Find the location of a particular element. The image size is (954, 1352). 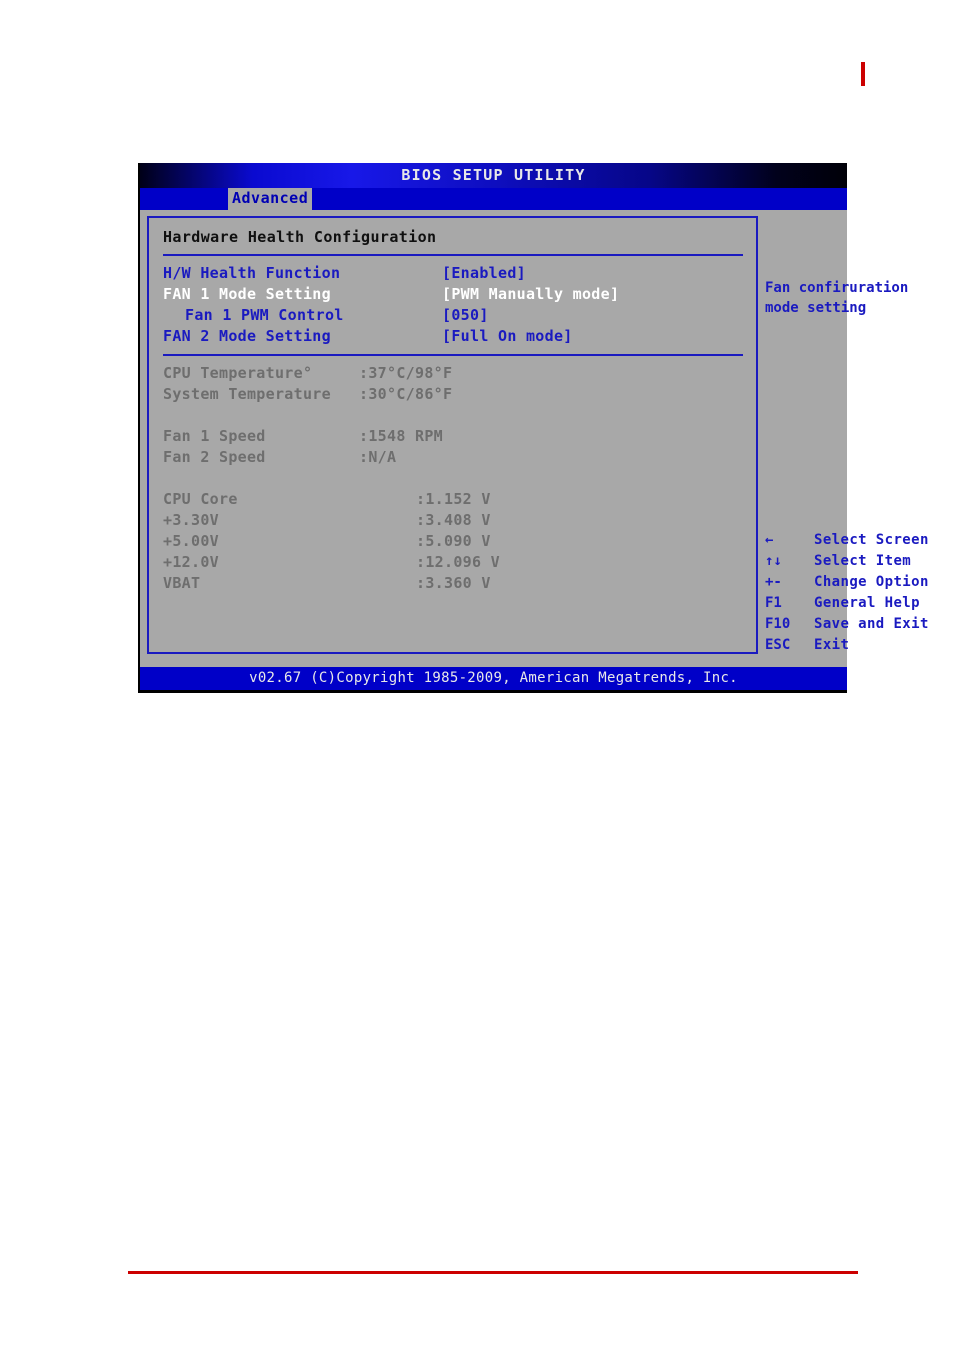

key-legend-row-save-and-exit: F10 Save and Exit is located at coordinates (859, 626).